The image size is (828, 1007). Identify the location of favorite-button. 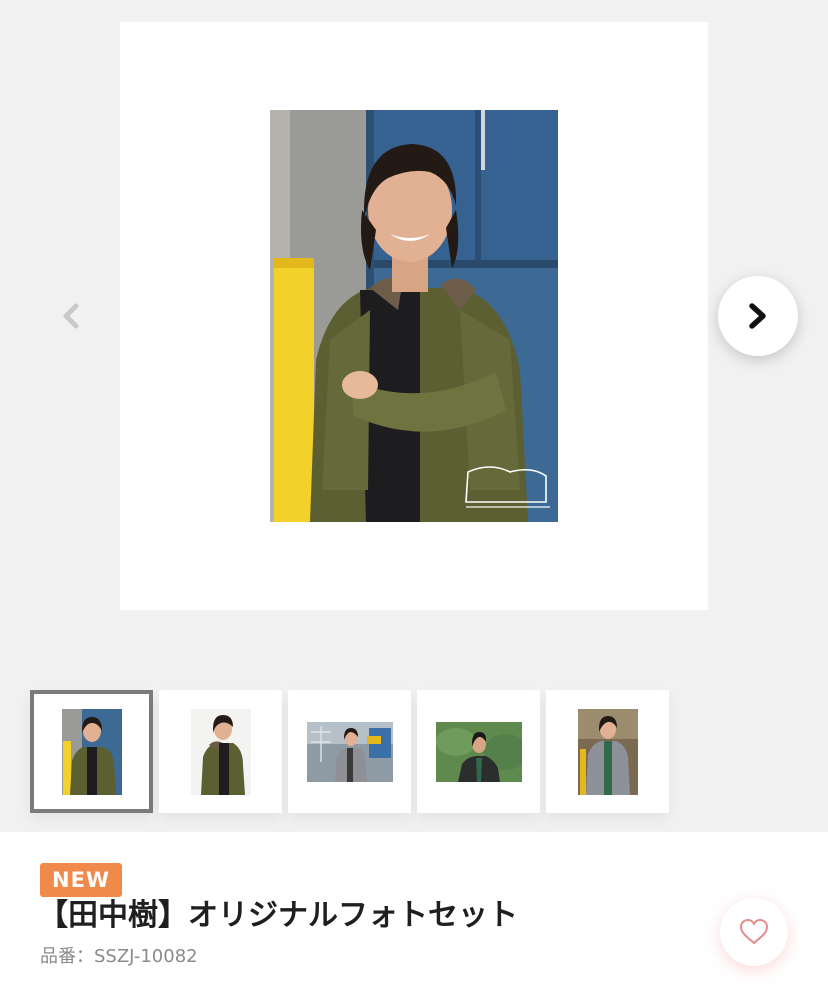
(754, 932).